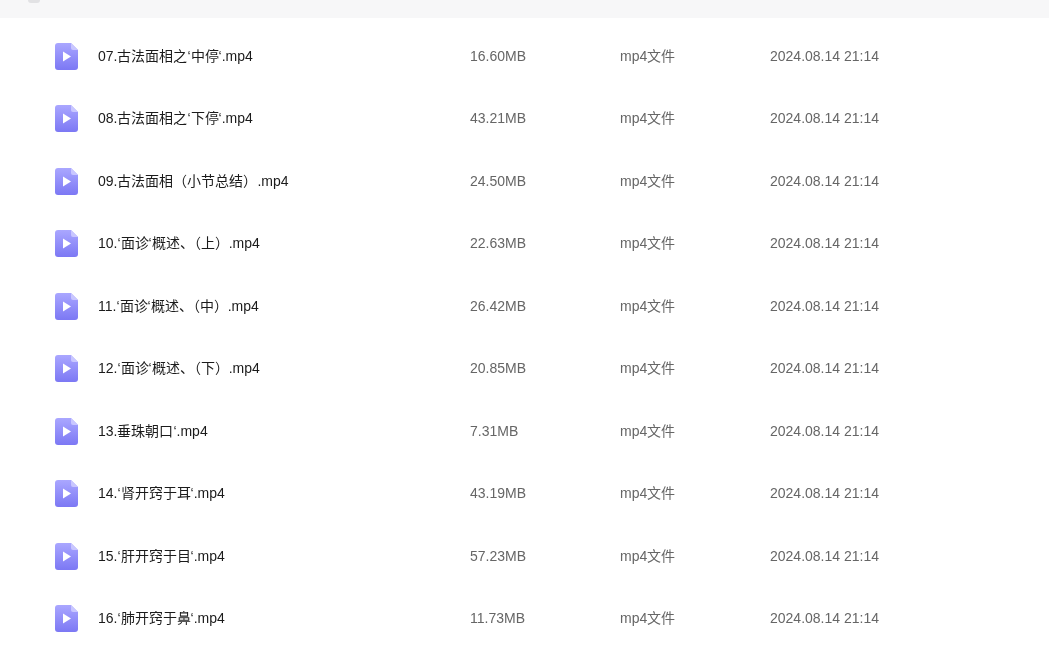  I want to click on file-name: 08.古法面相之‘下停‘.mp4, so click(284, 119).